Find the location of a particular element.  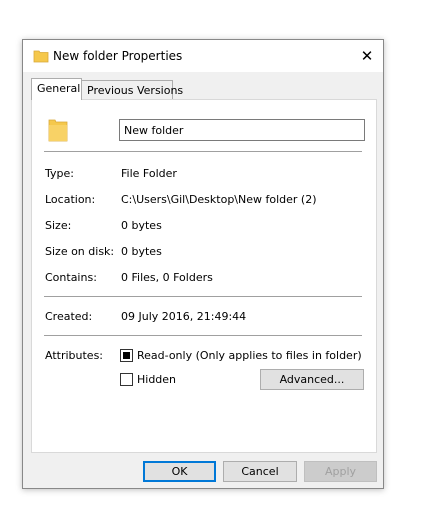

indeterminate-mark is located at coordinates (126, 355).